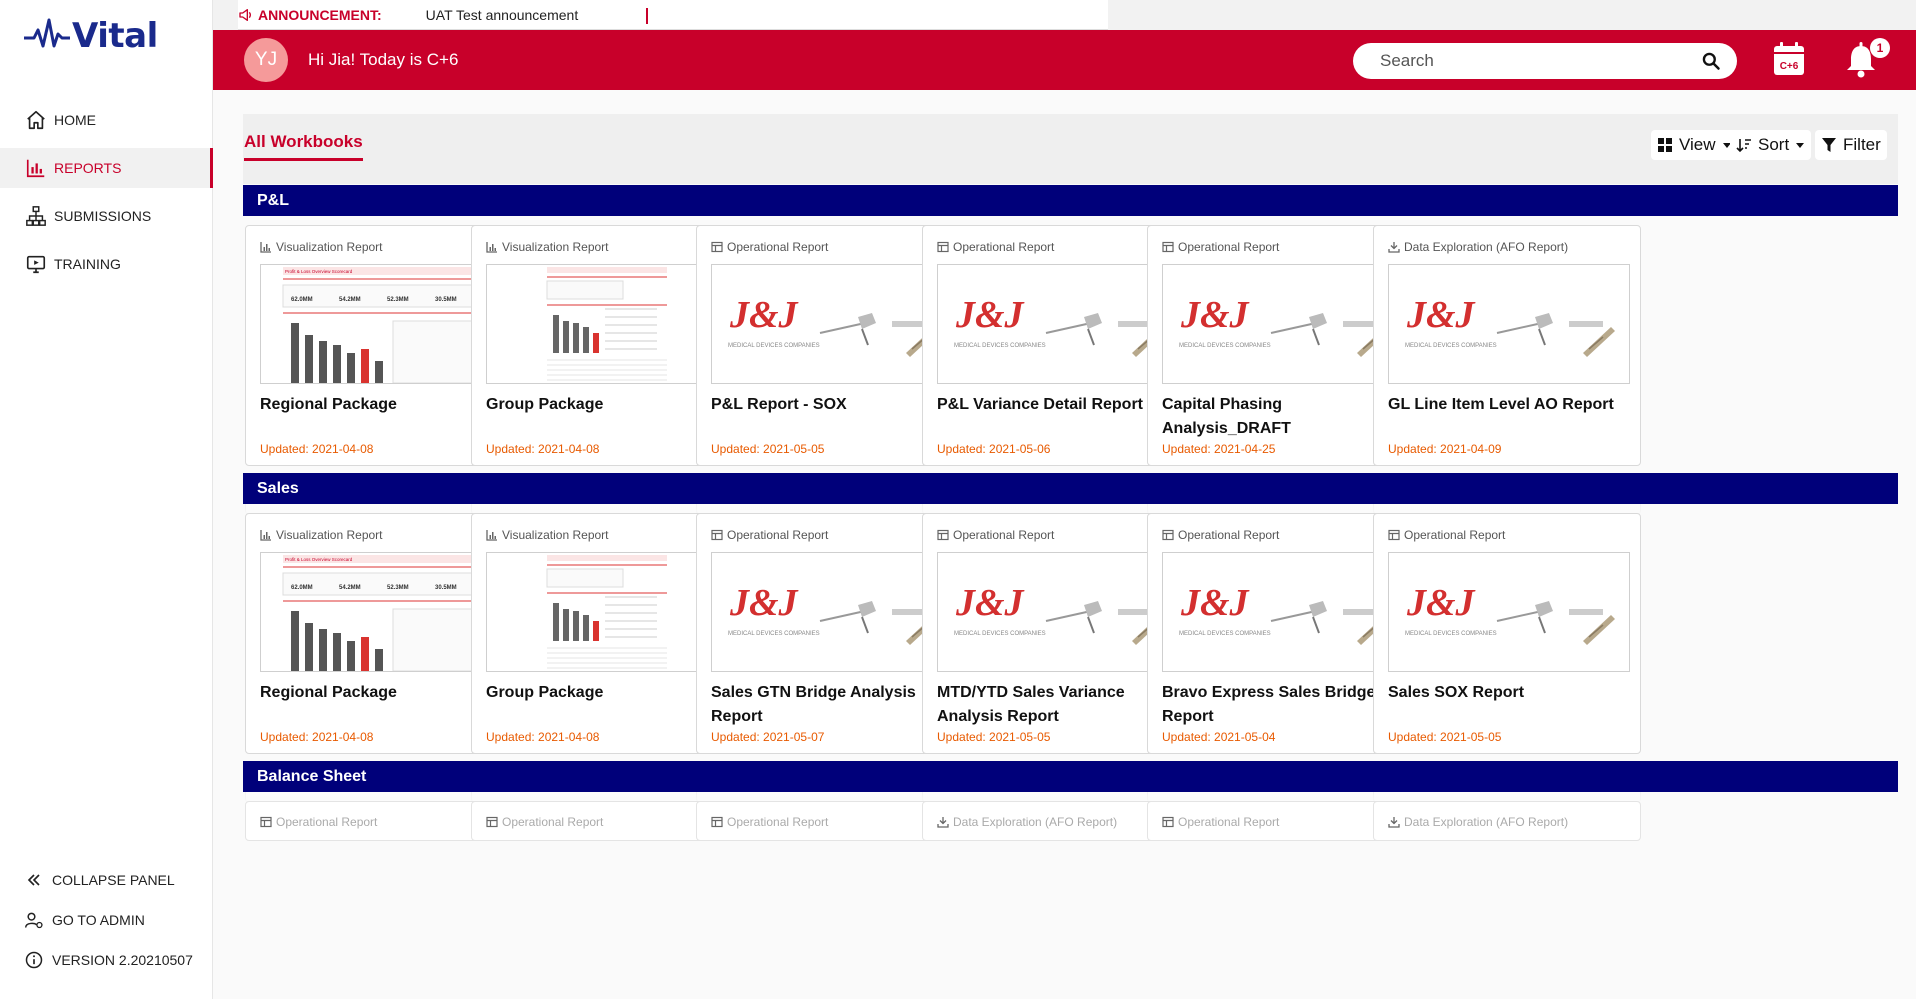  Describe the element at coordinates (1862, 144) in the screenshot. I see `filter-label: Filter` at that location.